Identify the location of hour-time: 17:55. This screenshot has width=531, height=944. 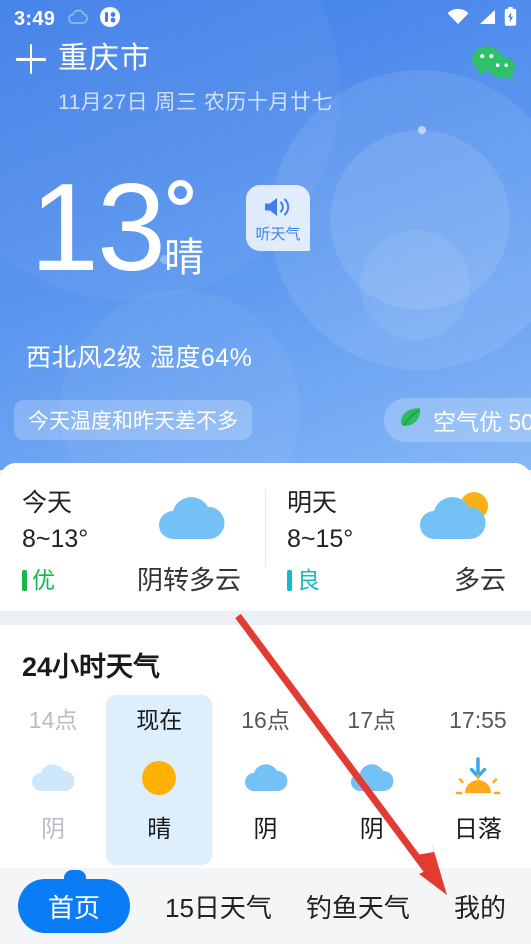
(478, 720).